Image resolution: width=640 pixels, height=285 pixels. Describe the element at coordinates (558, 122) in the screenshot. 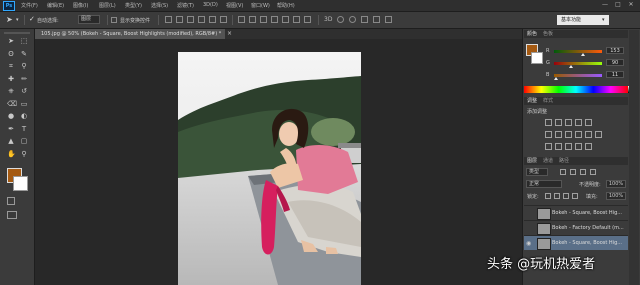

I see `levels-icon` at that location.